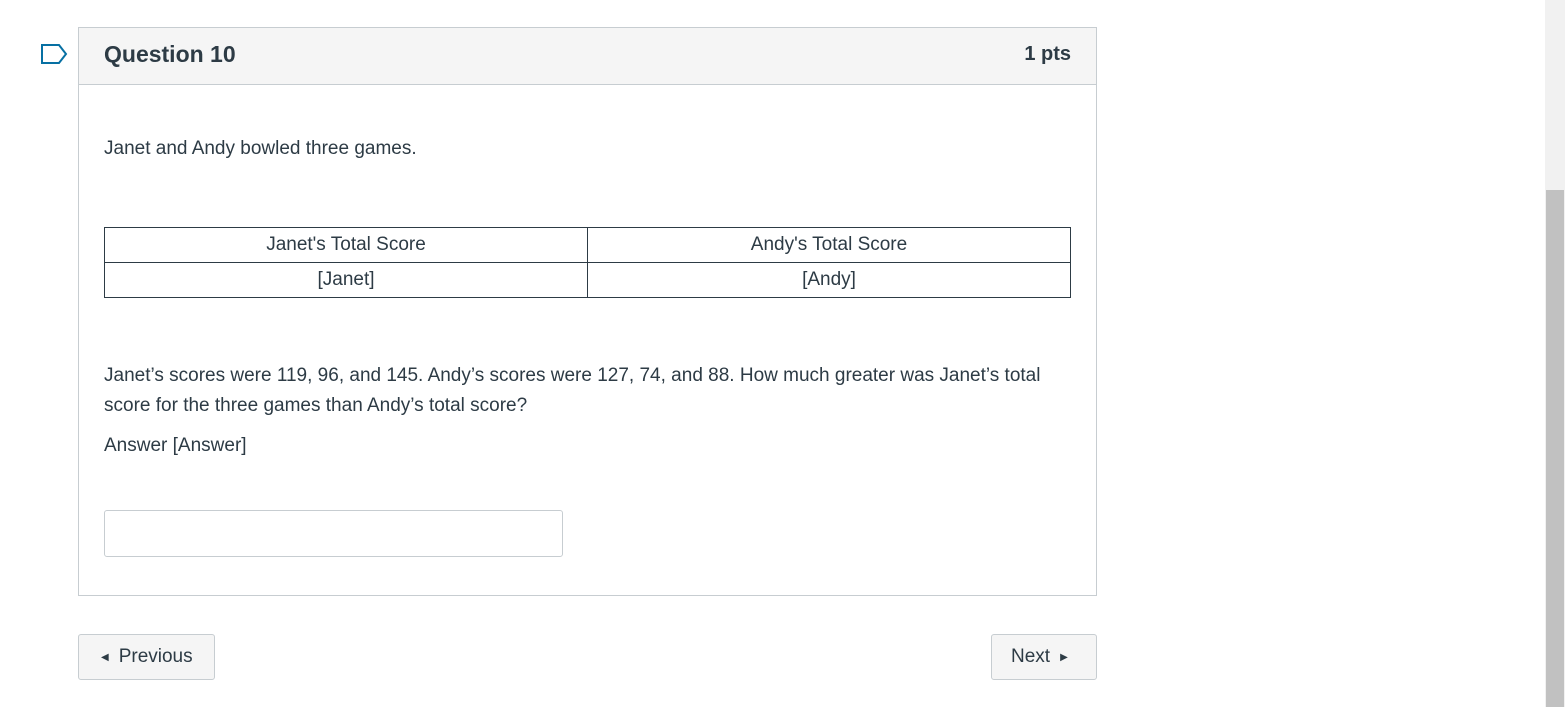  Describe the element at coordinates (829, 245) in the screenshot. I see `table-header-andy: Andy's Total Score` at that location.